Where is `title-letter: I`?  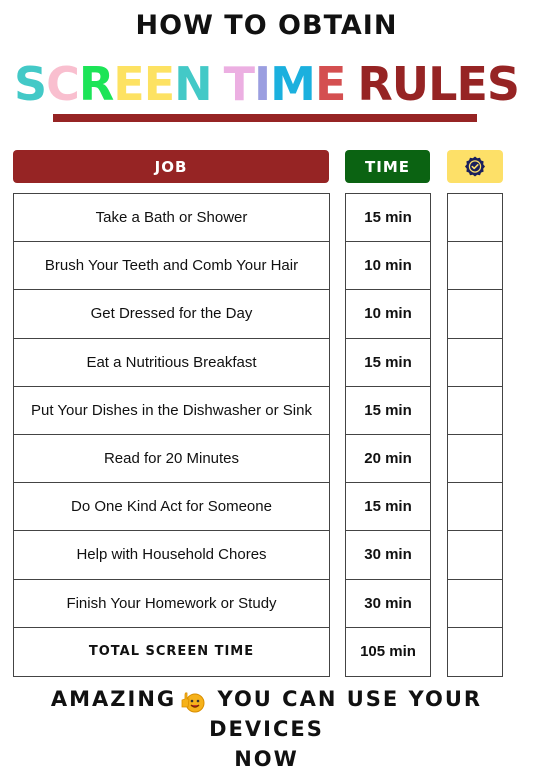 title-letter: I is located at coordinates (262, 84).